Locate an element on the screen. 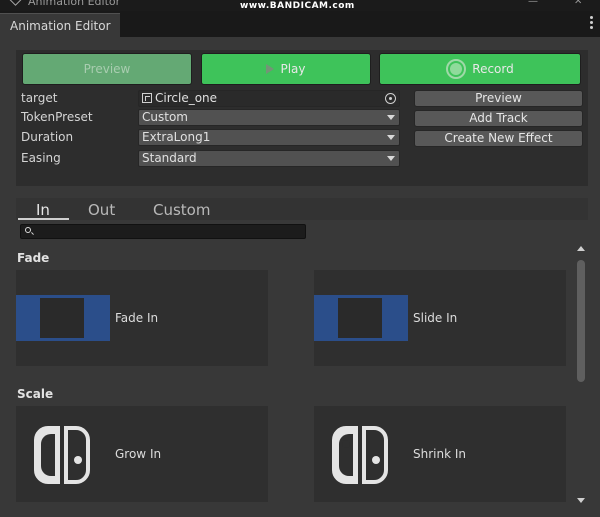 This screenshot has height=517, width=600. duration-value: ExtraLong1 is located at coordinates (176, 137).